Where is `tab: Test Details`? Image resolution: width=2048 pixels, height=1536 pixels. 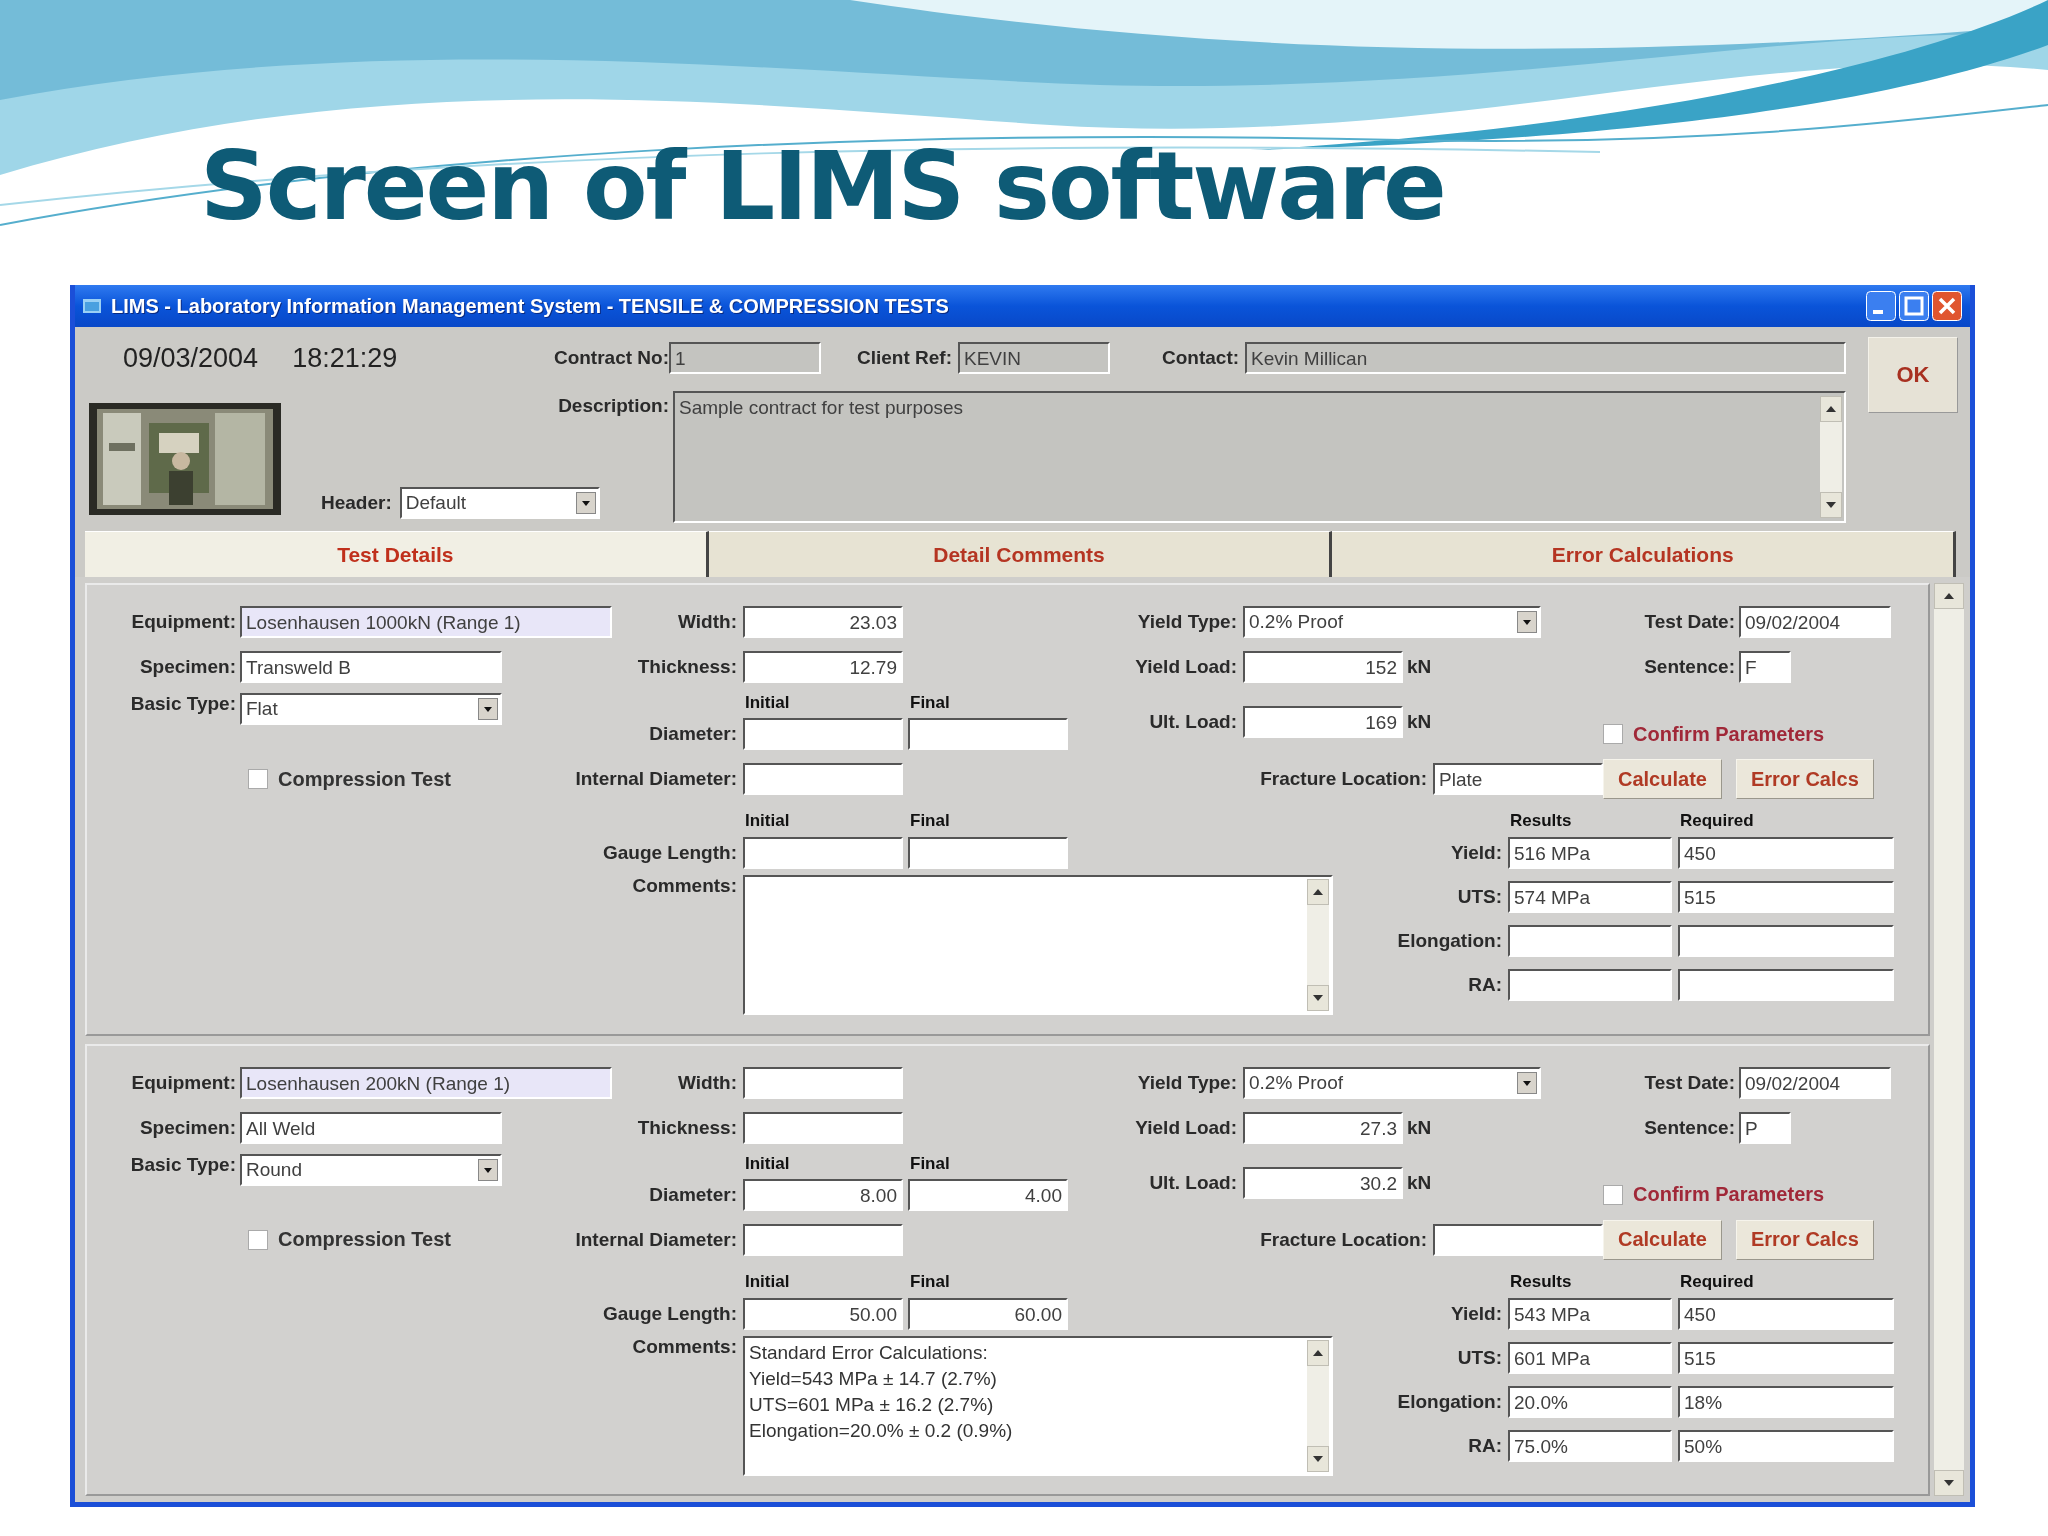
tab: Test Details is located at coordinates (397, 554).